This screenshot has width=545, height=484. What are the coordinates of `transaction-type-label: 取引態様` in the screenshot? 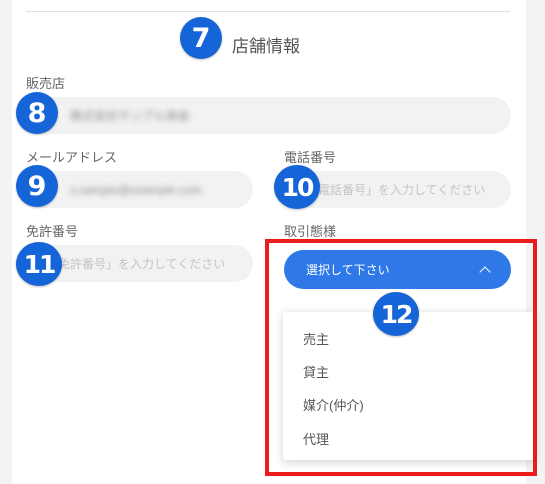 It's located at (310, 231).